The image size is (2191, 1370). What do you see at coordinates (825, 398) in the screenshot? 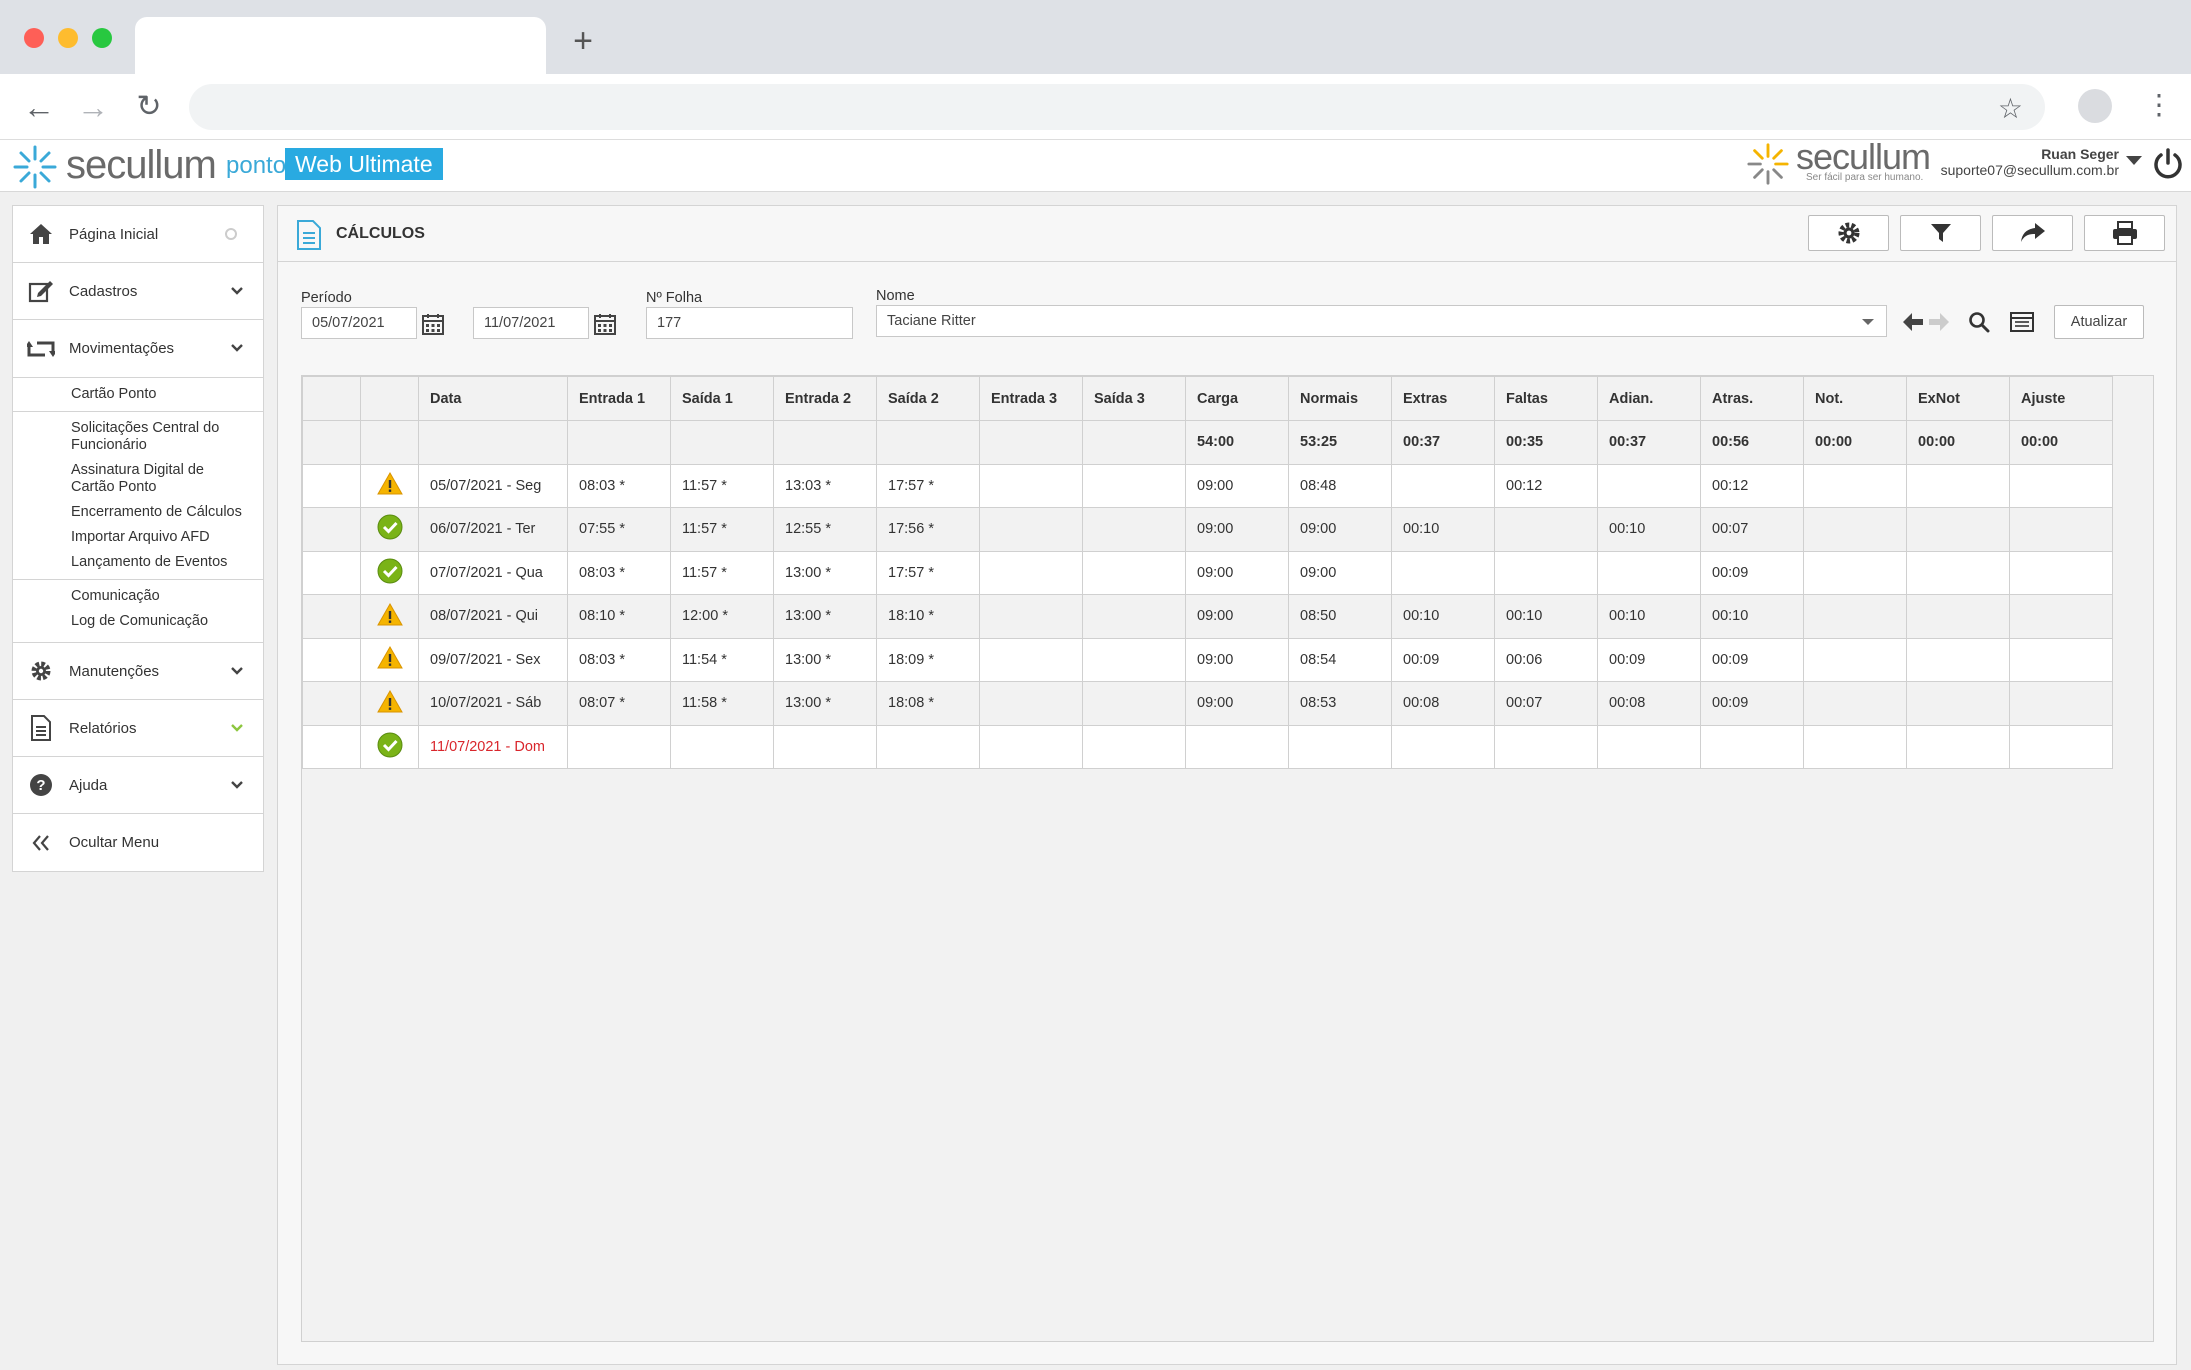
I see `column-header: Entrada 2` at bounding box center [825, 398].